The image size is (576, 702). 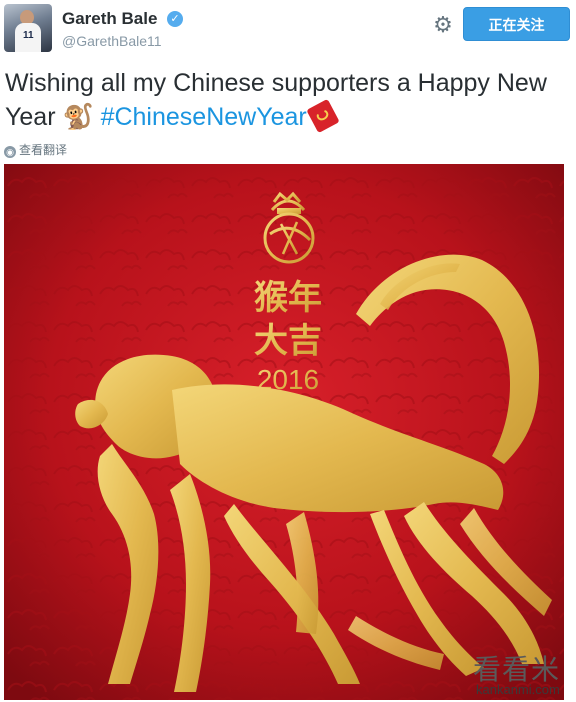 What do you see at coordinates (175, 19) in the screenshot?
I see `verified-badge-icon: ✓` at bounding box center [175, 19].